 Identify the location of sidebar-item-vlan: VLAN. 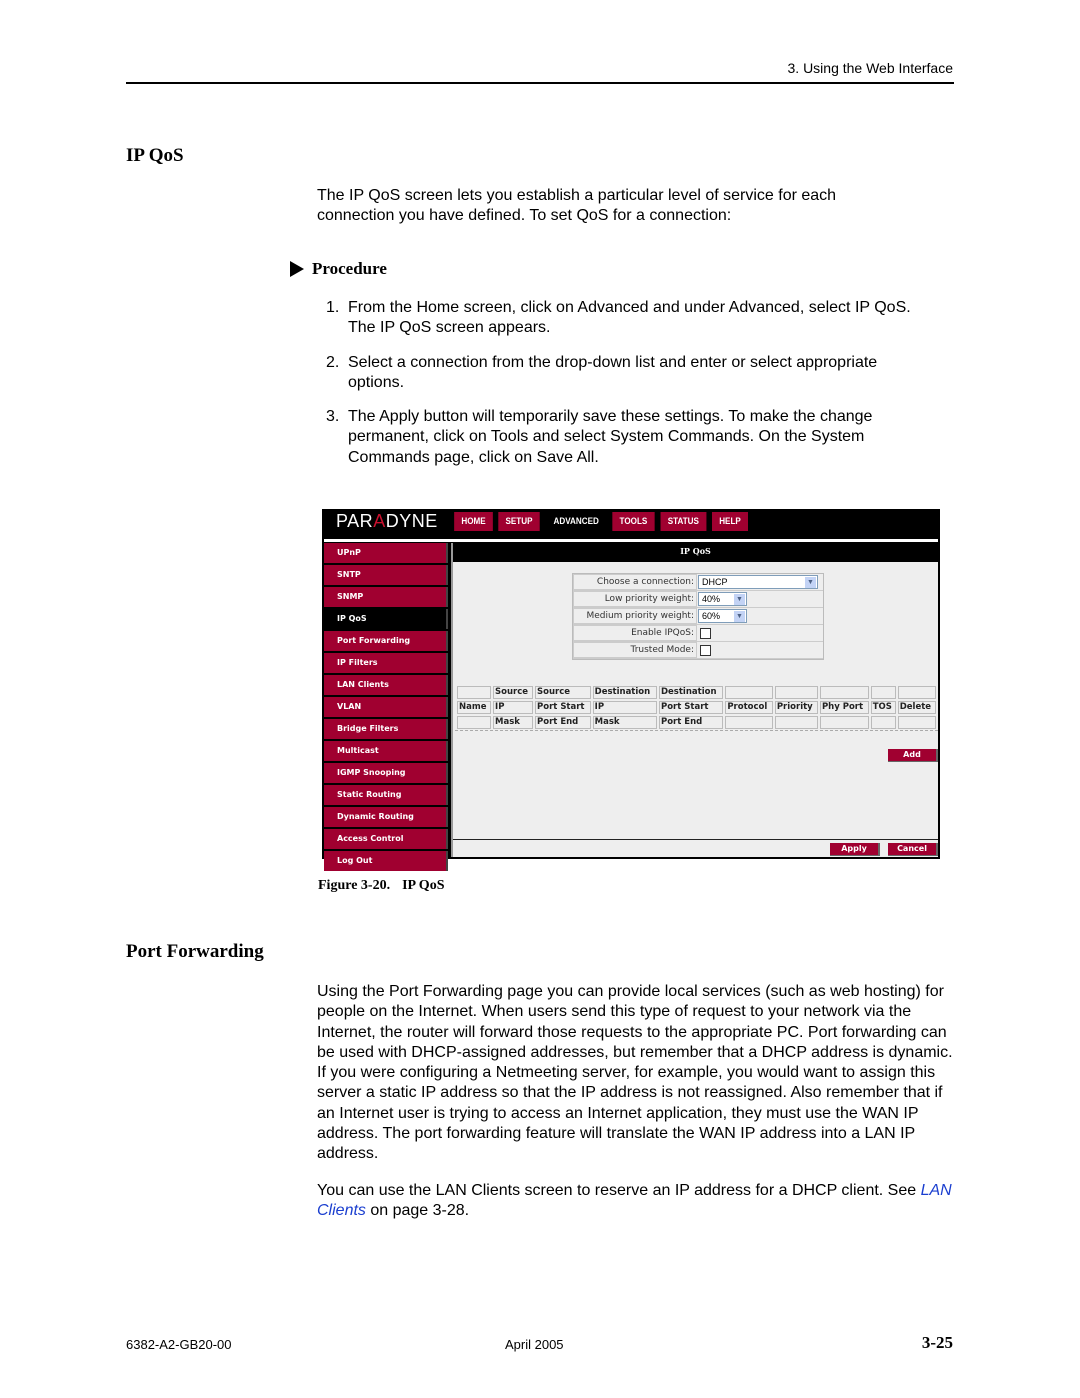
(386, 707).